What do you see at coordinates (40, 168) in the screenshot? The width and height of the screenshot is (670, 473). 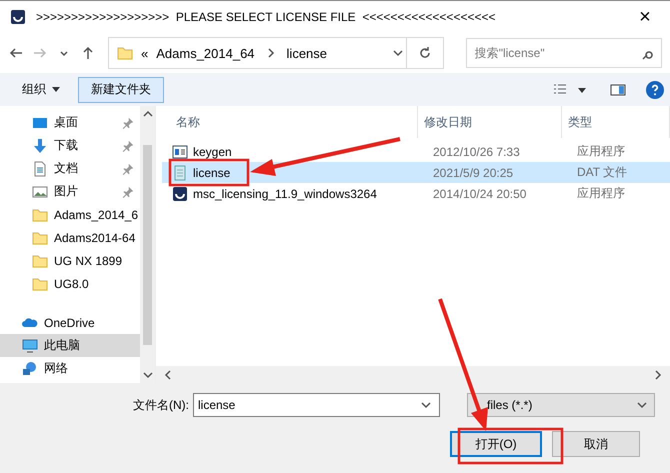 I see `document-icon` at bounding box center [40, 168].